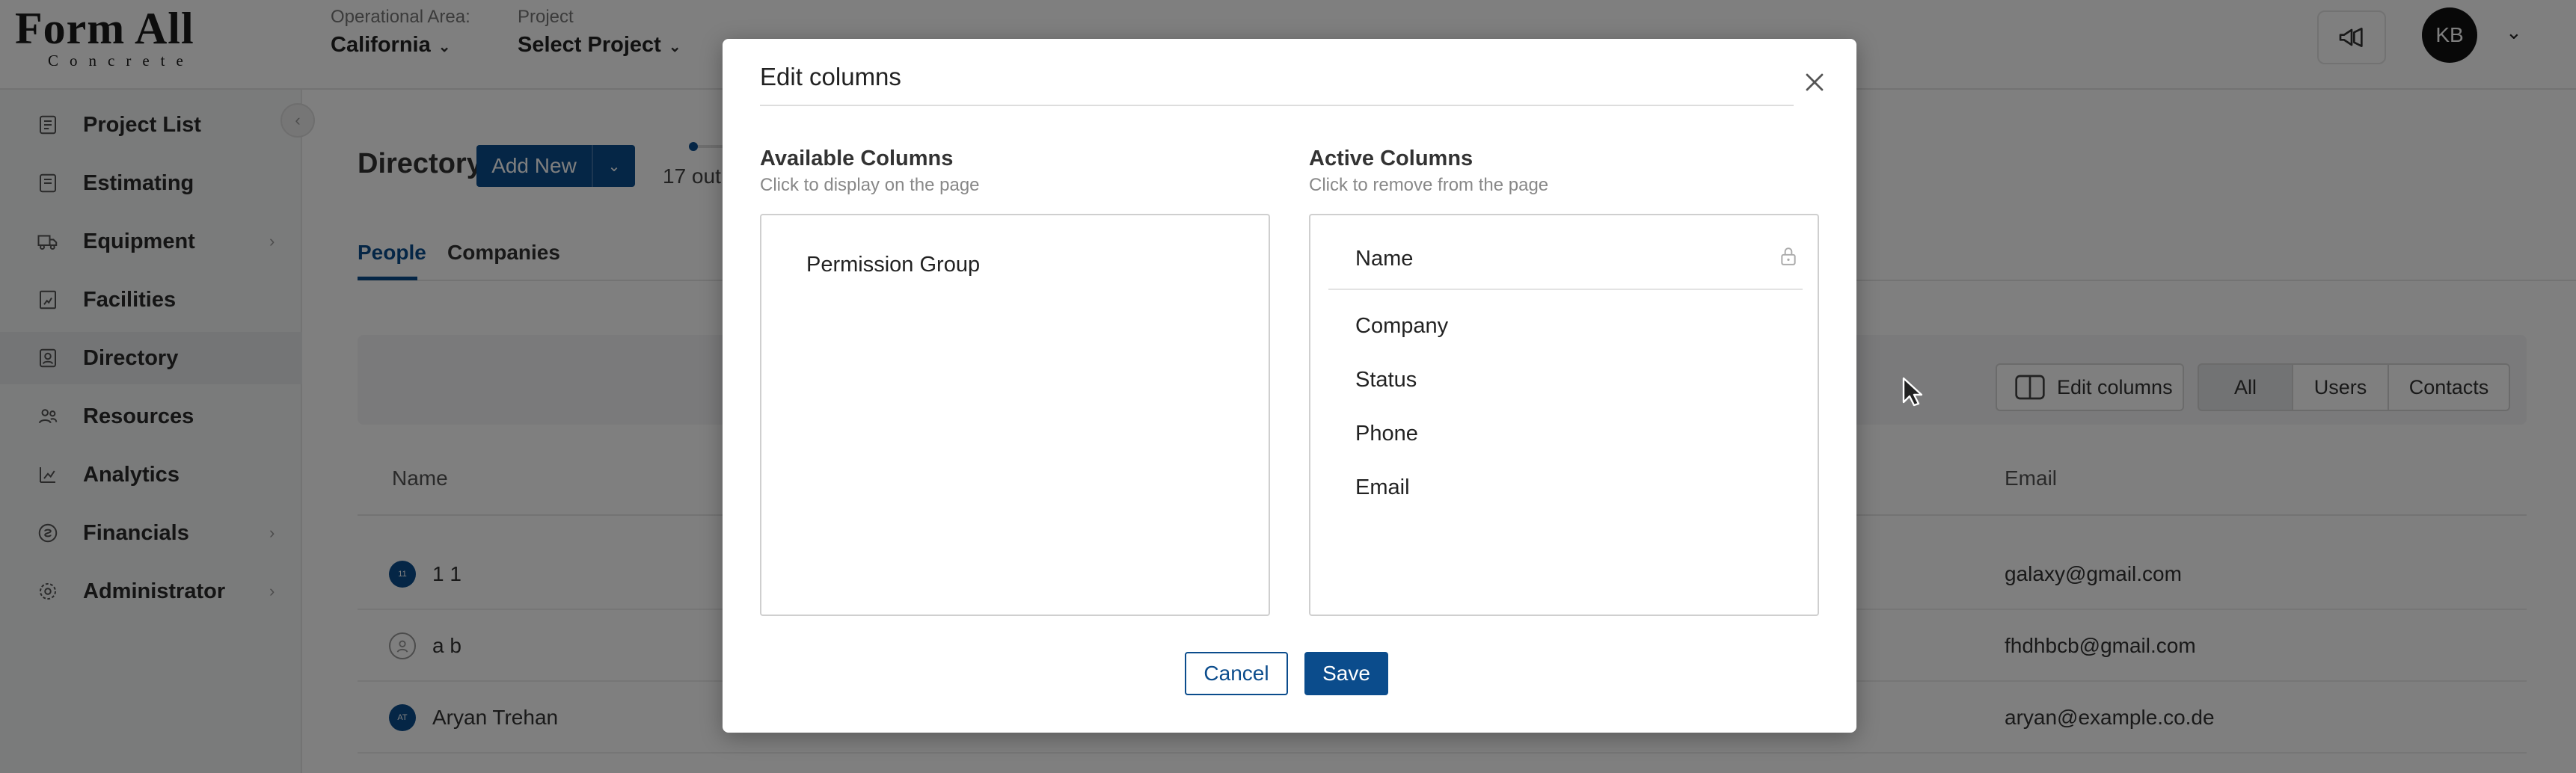  What do you see at coordinates (1236, 673) in the screenshot?
I see `cancel-button: Cancel` at bounding box center [1236, 673].